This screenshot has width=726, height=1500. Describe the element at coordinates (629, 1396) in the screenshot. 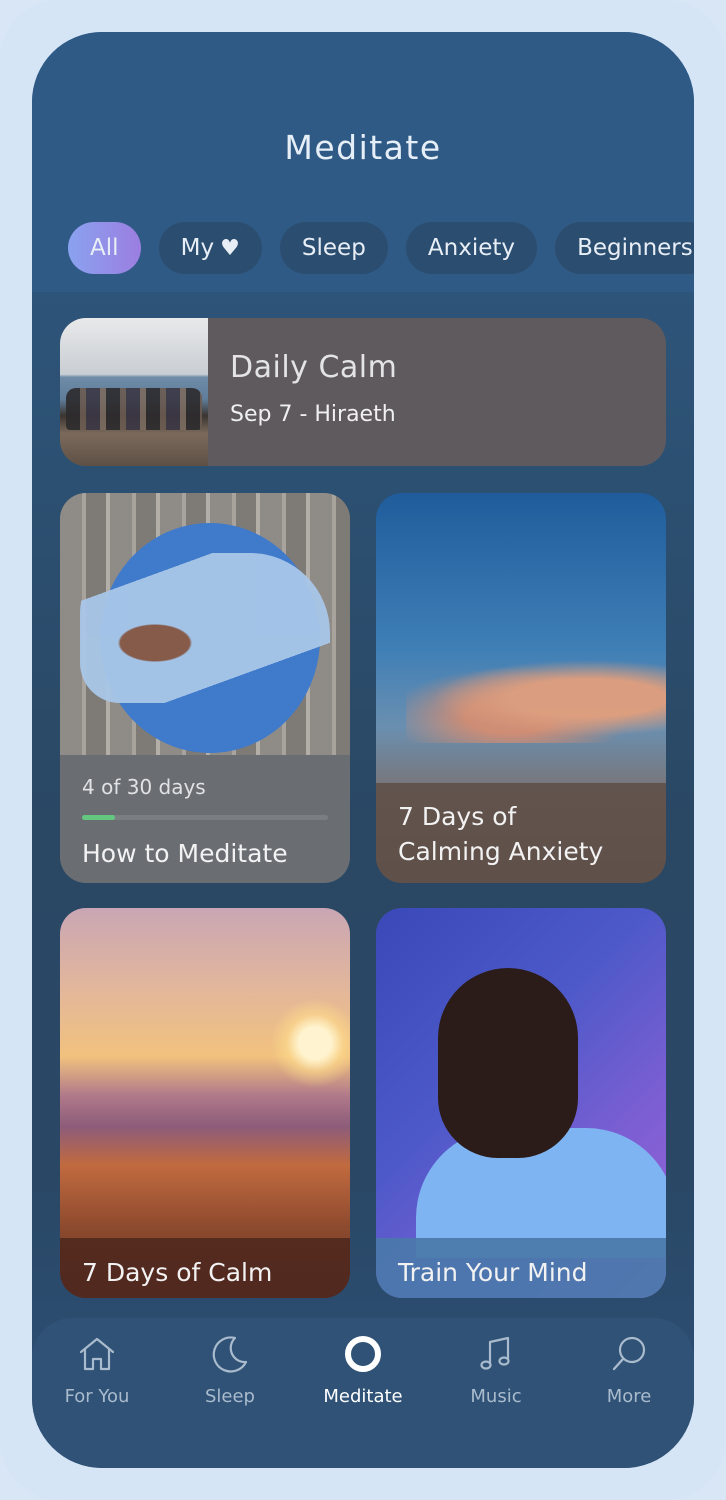

I see `tab-label: More` at that location.